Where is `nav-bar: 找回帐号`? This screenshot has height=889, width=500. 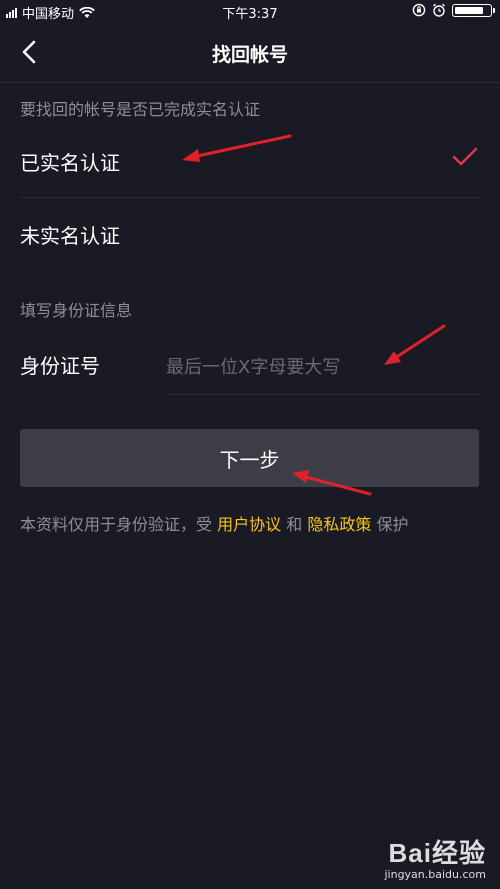
nav-bar: 找回帐号 is located at coordinates (250, 52).